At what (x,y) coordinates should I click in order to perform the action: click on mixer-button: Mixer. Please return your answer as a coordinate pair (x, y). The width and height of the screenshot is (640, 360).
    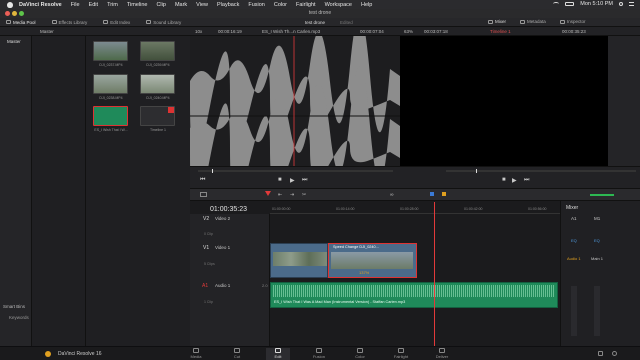
    Looking at the image, I should click on (497, 21).